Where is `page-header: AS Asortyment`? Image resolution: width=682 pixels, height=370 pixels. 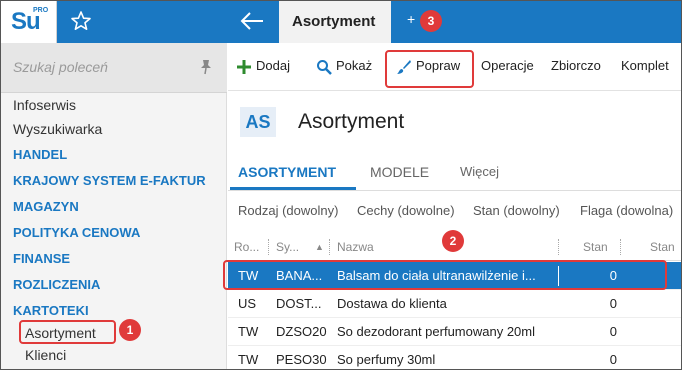
page-header: AS Asortyment is located at coordinates (454, 121).